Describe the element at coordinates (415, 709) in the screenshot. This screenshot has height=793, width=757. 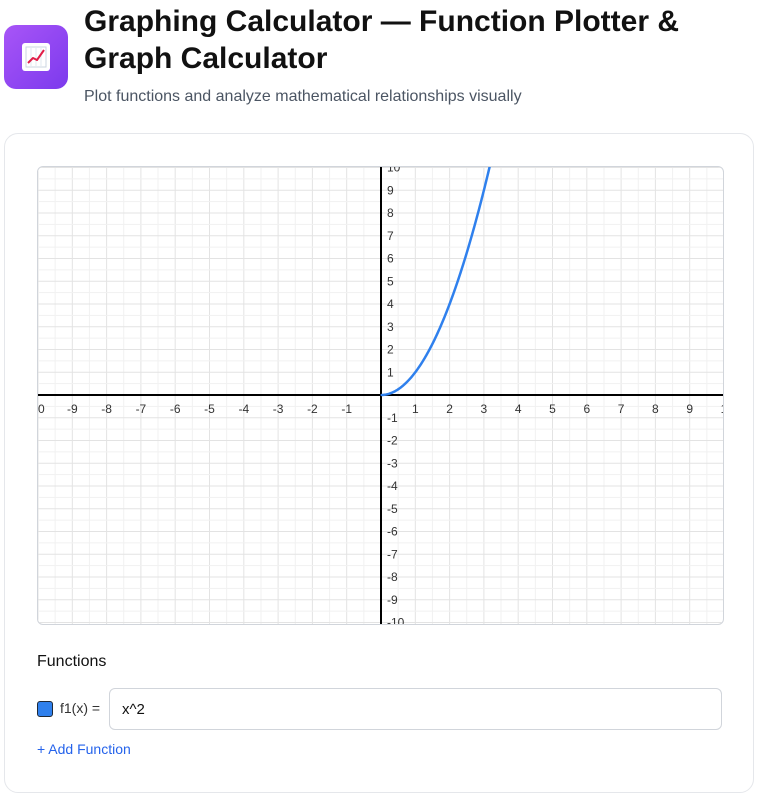
I see `function-expression-input` at that location.